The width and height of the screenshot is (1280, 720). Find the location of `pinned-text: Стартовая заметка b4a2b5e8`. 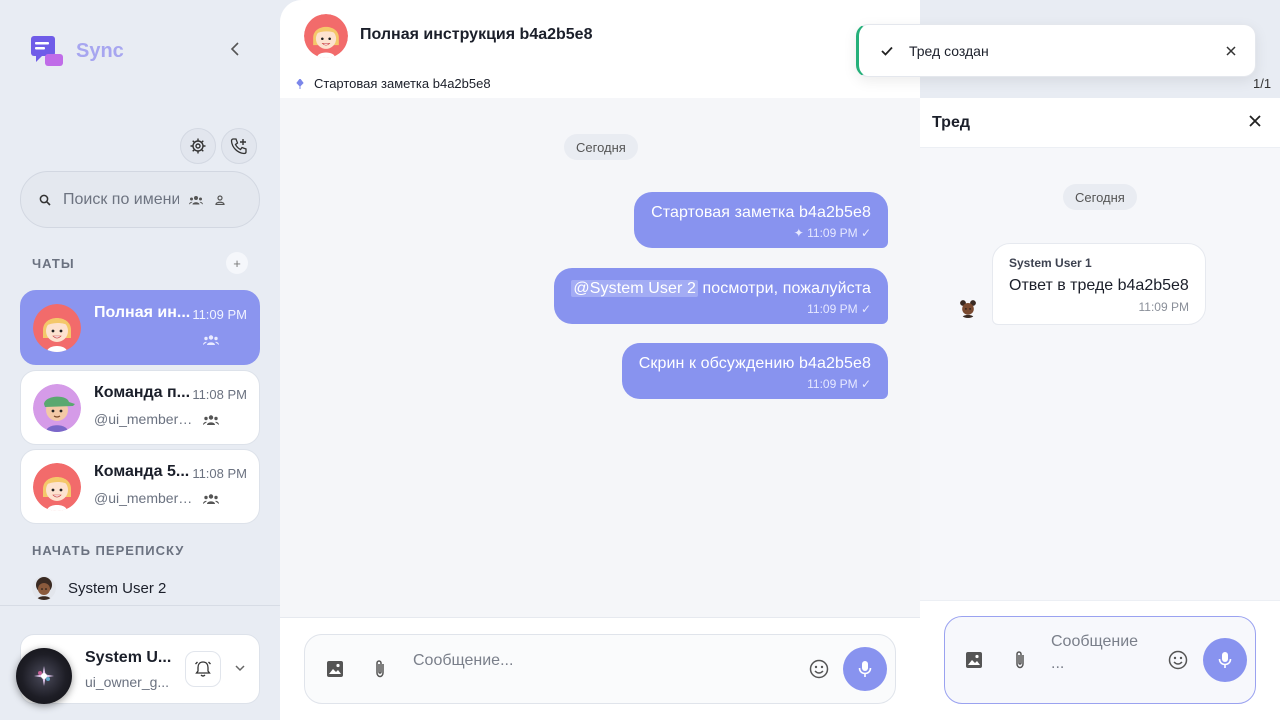

pinned-text: Стартовая заметка b4a2b5e8 is located at coordinates (402, 83).